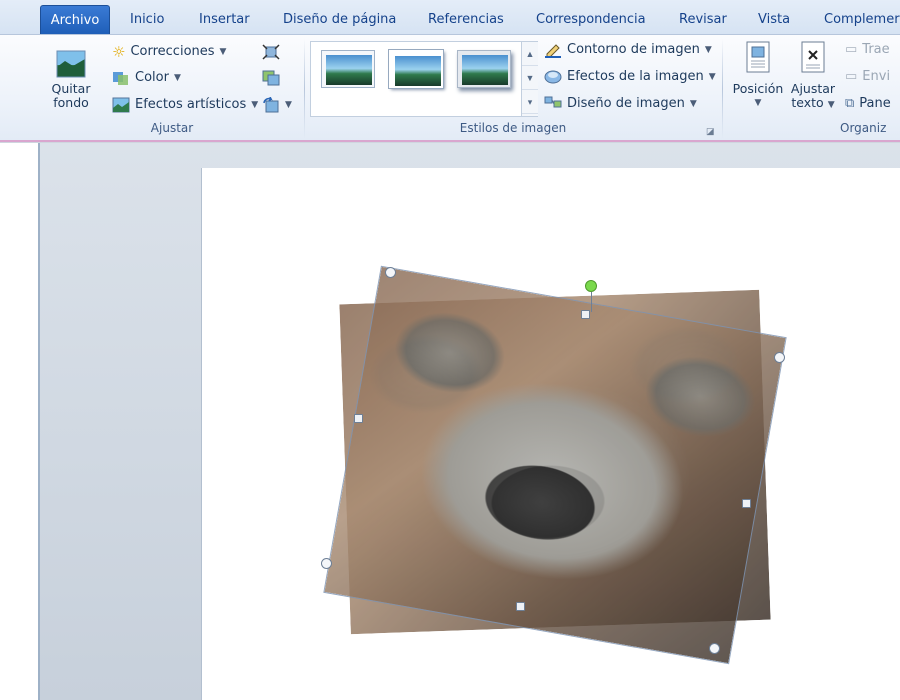 This screenshot has width=900, height=700. Describe the element at coordinates (591, 286) in the screenshot. I see `rotation-handle` at that location.